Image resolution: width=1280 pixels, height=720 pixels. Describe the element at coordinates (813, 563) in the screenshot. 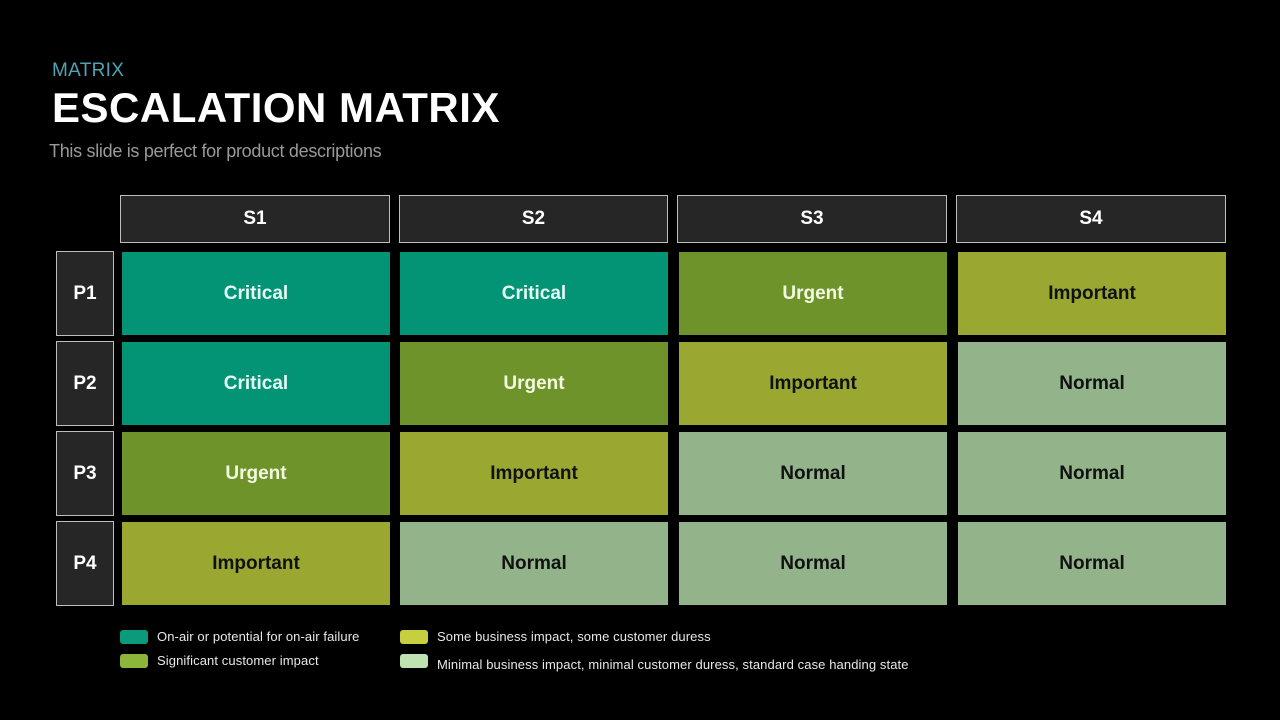

I see `matrix-cell-p4-s3: Normal` at that location.